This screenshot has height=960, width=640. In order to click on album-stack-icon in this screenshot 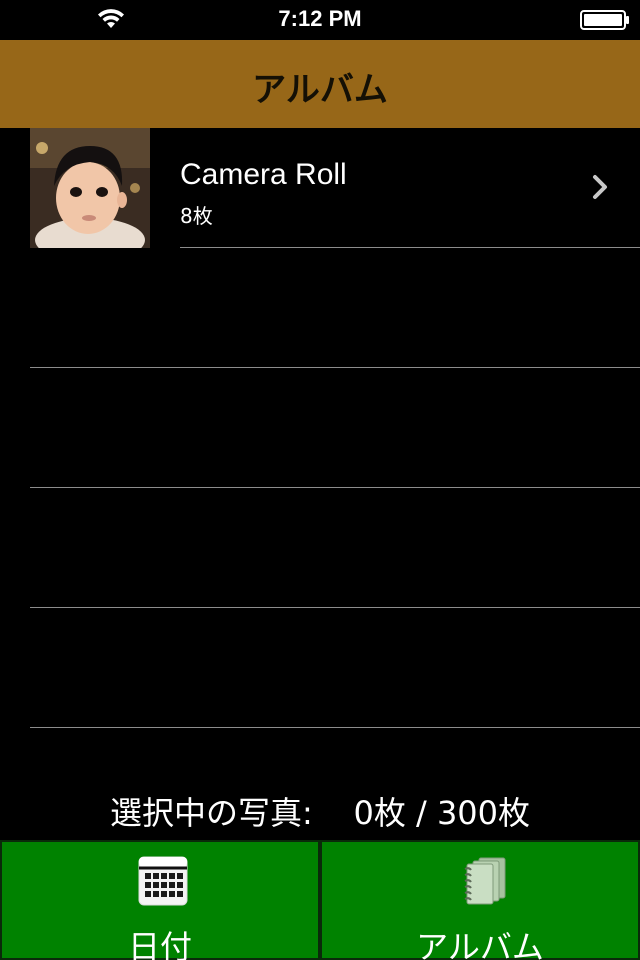, I will do `click(485, 881)`.